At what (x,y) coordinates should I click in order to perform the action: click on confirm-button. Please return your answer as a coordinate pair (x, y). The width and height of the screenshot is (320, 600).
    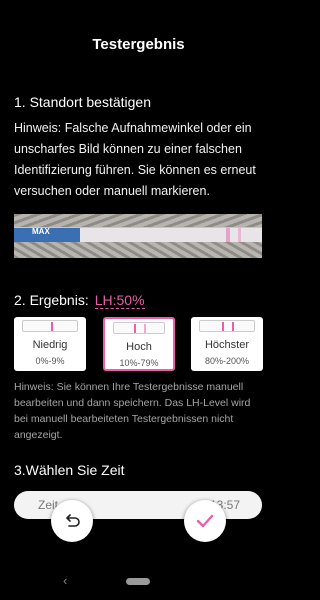
    Looking at the image, I should click on (205, 521).